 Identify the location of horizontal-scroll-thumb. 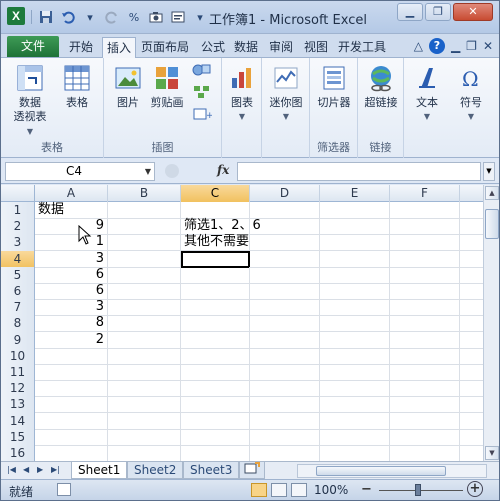
(381, 471).